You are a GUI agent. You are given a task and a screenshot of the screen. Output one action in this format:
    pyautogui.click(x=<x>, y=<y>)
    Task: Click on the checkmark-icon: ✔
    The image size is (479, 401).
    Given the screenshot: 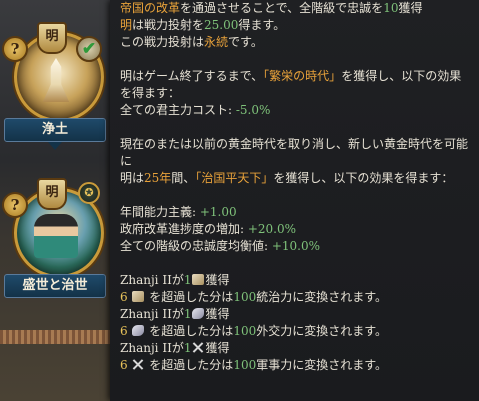 What is the action you would take?
    pyautogui.click(x=89, y=49)
    